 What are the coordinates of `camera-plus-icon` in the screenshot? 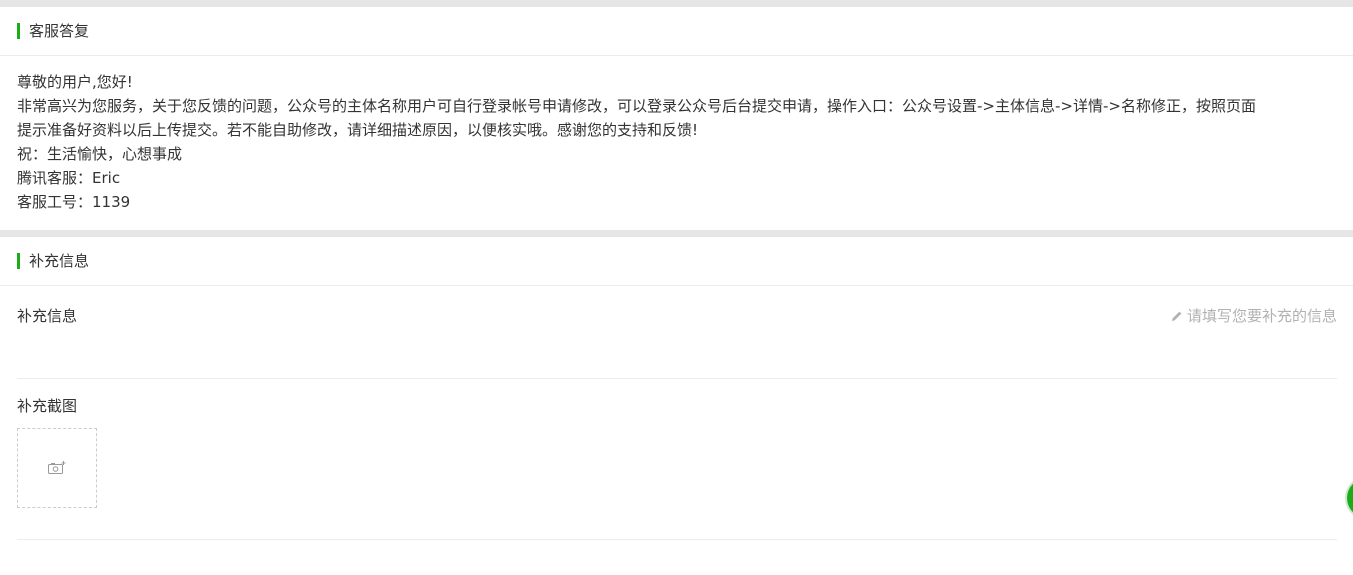 It's located at (57, 467).